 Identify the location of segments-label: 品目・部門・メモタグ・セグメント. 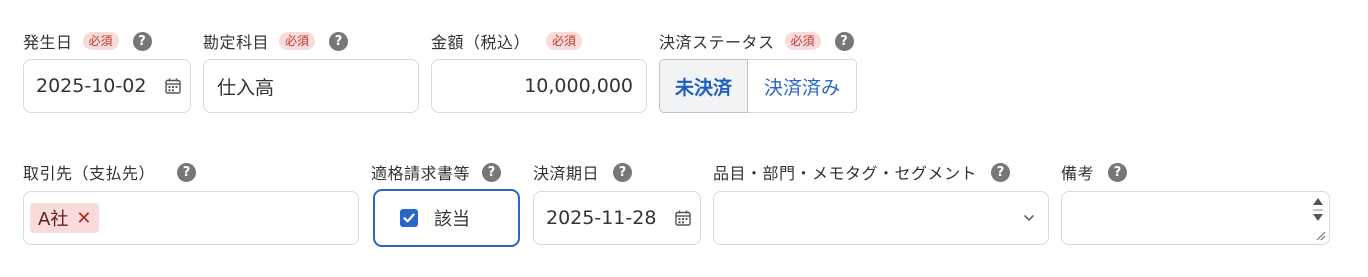
(845, 173).